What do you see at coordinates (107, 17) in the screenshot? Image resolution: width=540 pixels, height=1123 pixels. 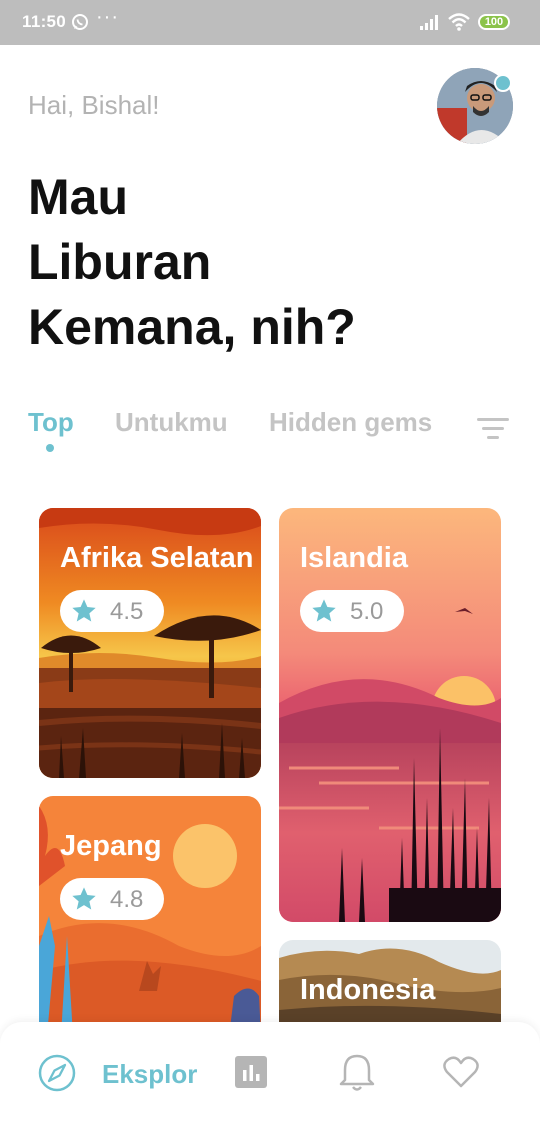 I see `more-notifications-icon: ···` at bounding box center [107, 17].